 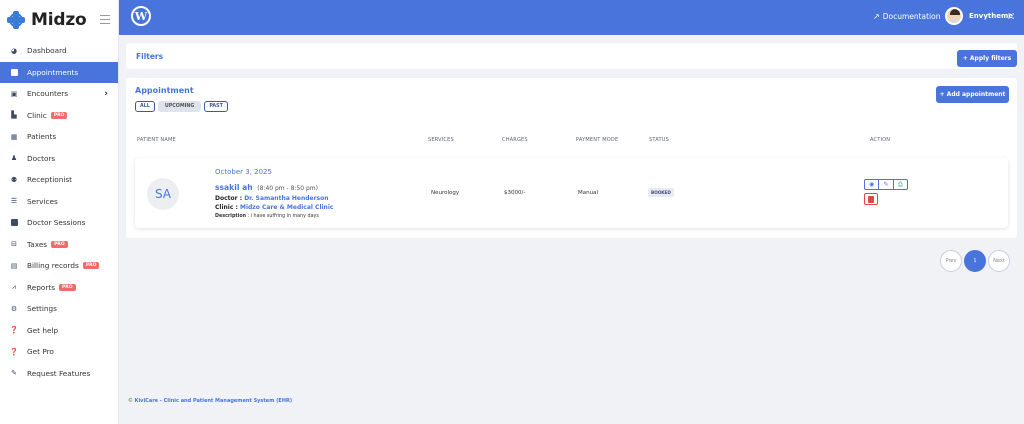 I want to click on sidebar-item-services: ☰ Services, so click(x=59, y=202).